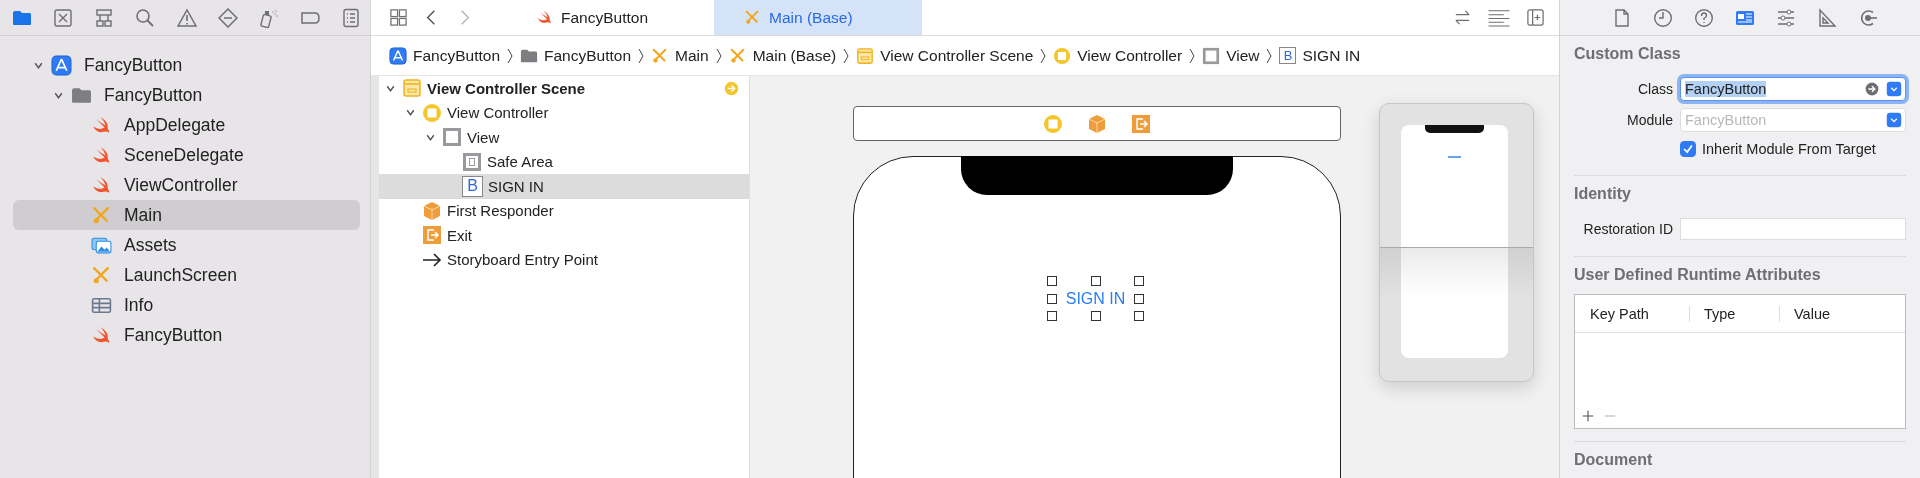 Image resolution: width=1920 pixels, height=478 pixels. What do you see at coordinates (692, 55) in the screenshot?
I see `breadcrumb-item: Main` at bounding box center [692, 55].